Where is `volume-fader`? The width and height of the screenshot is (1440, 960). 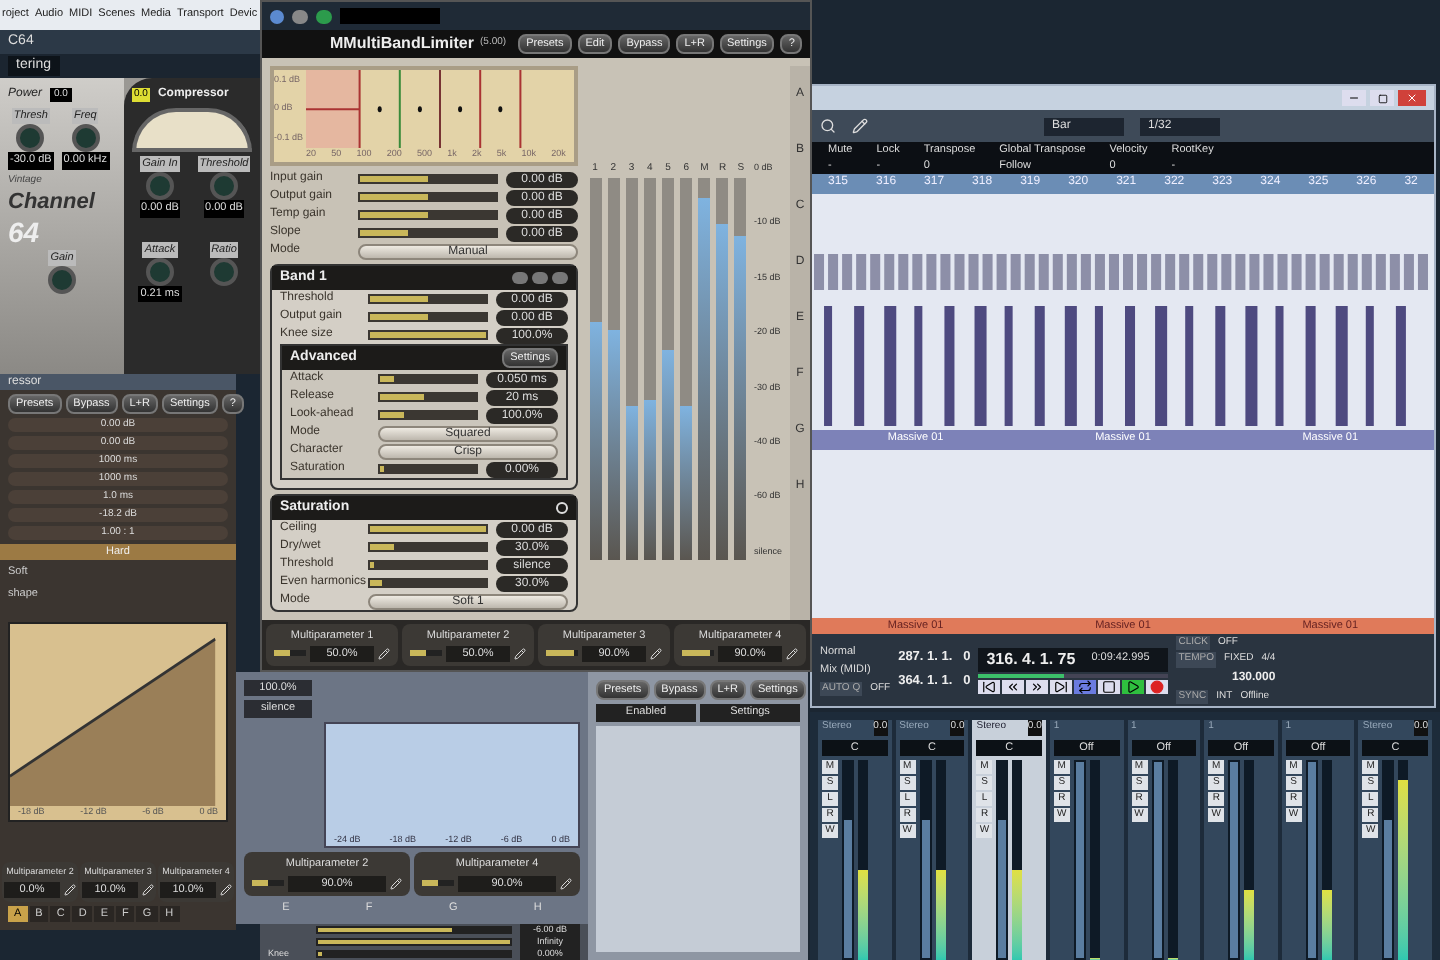 volume-fader is located at coordinates (1002, 859).